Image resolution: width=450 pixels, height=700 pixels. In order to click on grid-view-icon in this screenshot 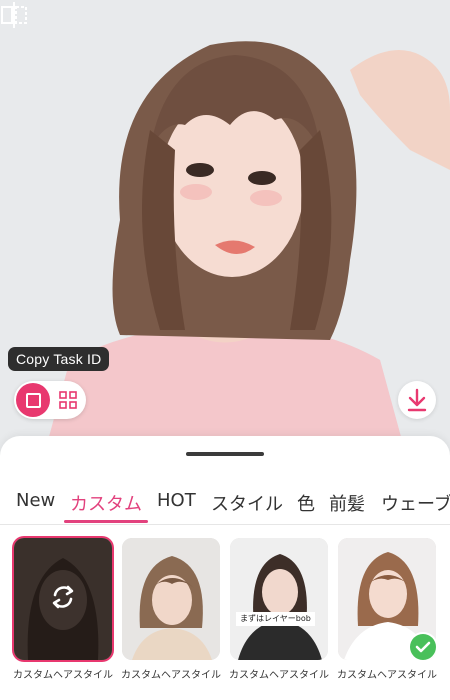, I will do `click(68, 400)`.